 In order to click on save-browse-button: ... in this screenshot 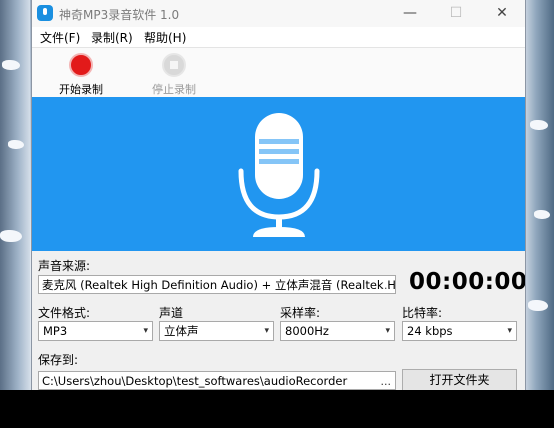, I will do `click(386, 380)`.